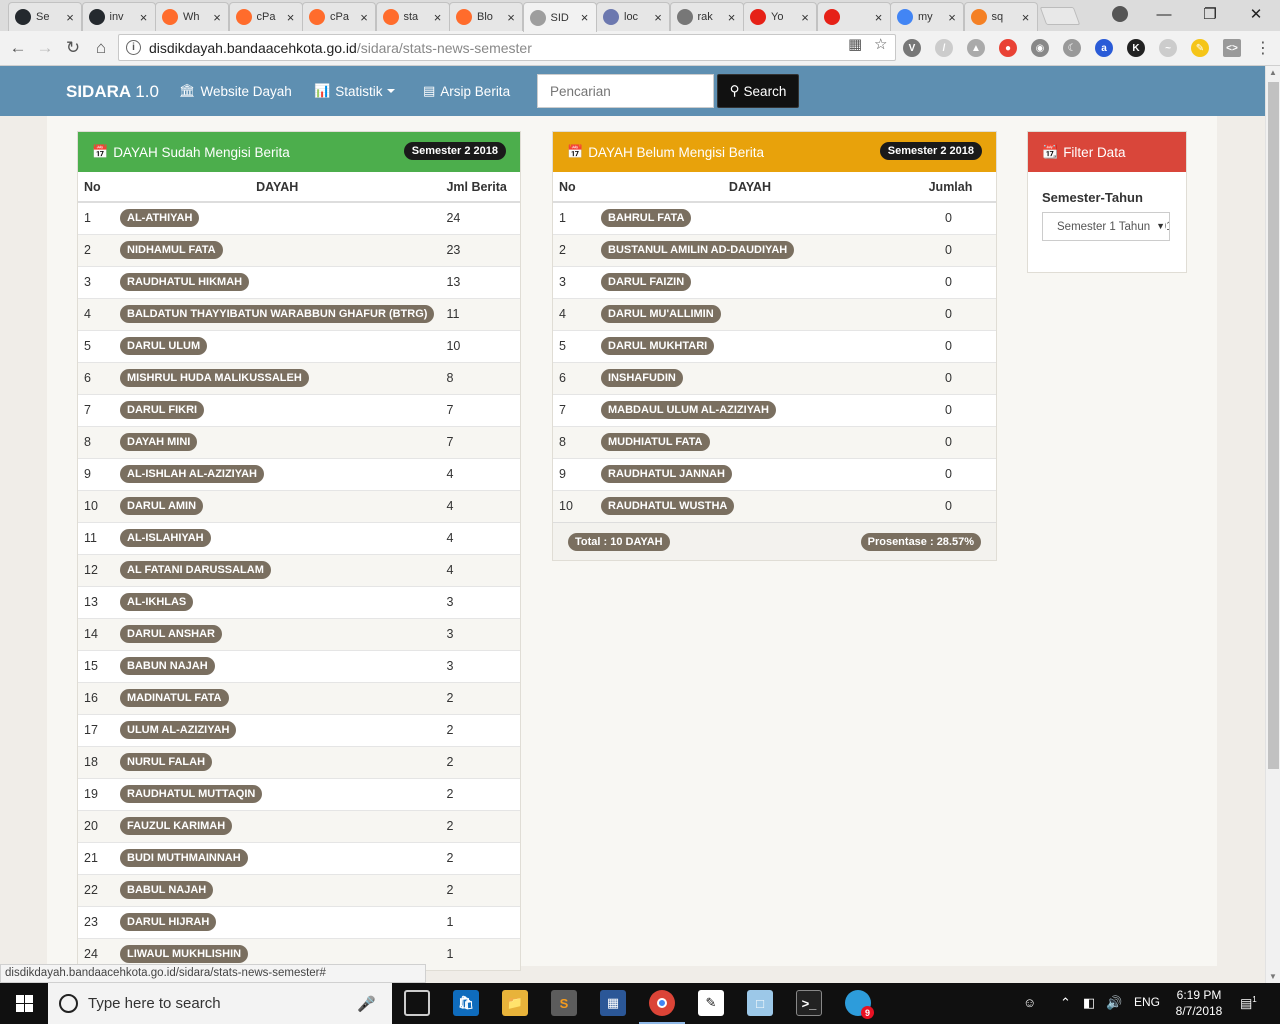 The width and height of the screenshot is (1280, 1024). What do you see at coordinates (706, 16) in the screenshot?
I see `browser-tab: rak ×` at bounding box center [706, 16].